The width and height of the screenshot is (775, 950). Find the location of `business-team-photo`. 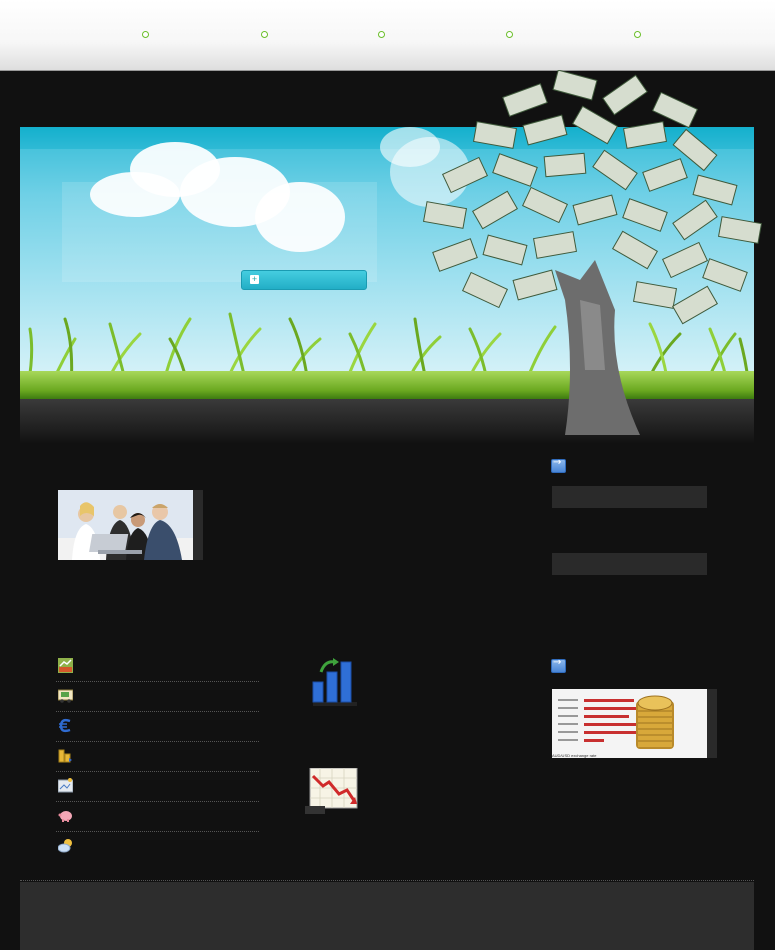

business-team-photo is located at coordinates (125, 525).